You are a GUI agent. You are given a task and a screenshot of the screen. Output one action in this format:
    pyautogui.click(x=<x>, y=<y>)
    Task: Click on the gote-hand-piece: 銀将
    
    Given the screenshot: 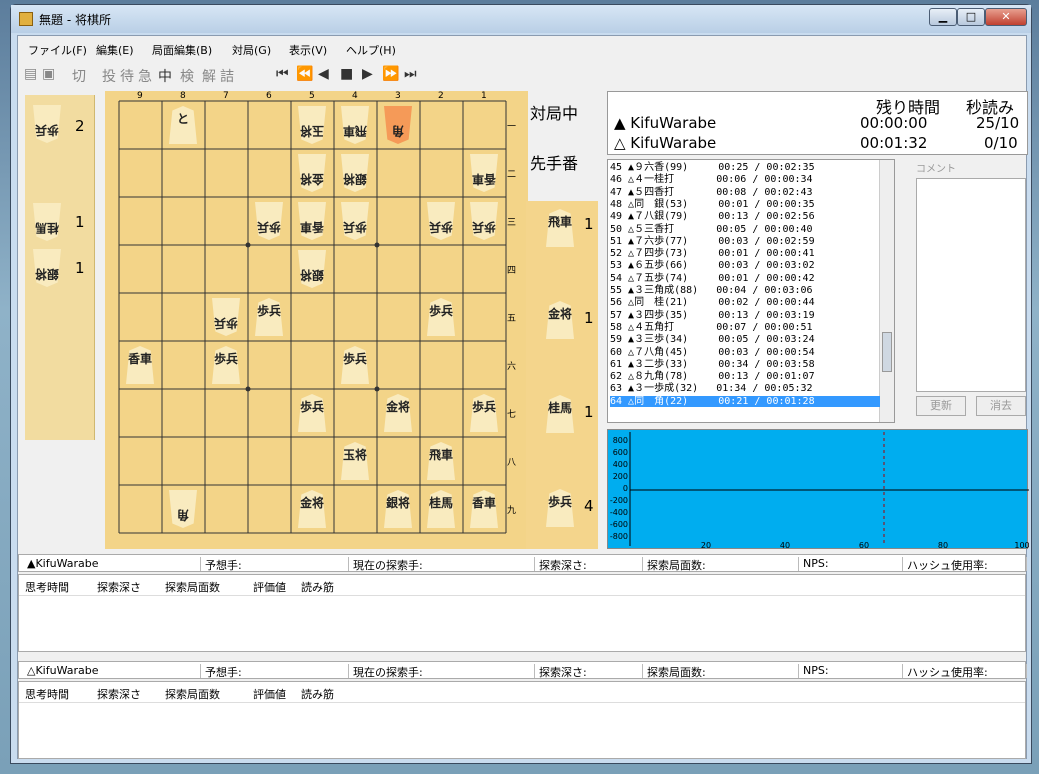 What is the action you would take?
    pyautogui.click(x=47, y=268)
    